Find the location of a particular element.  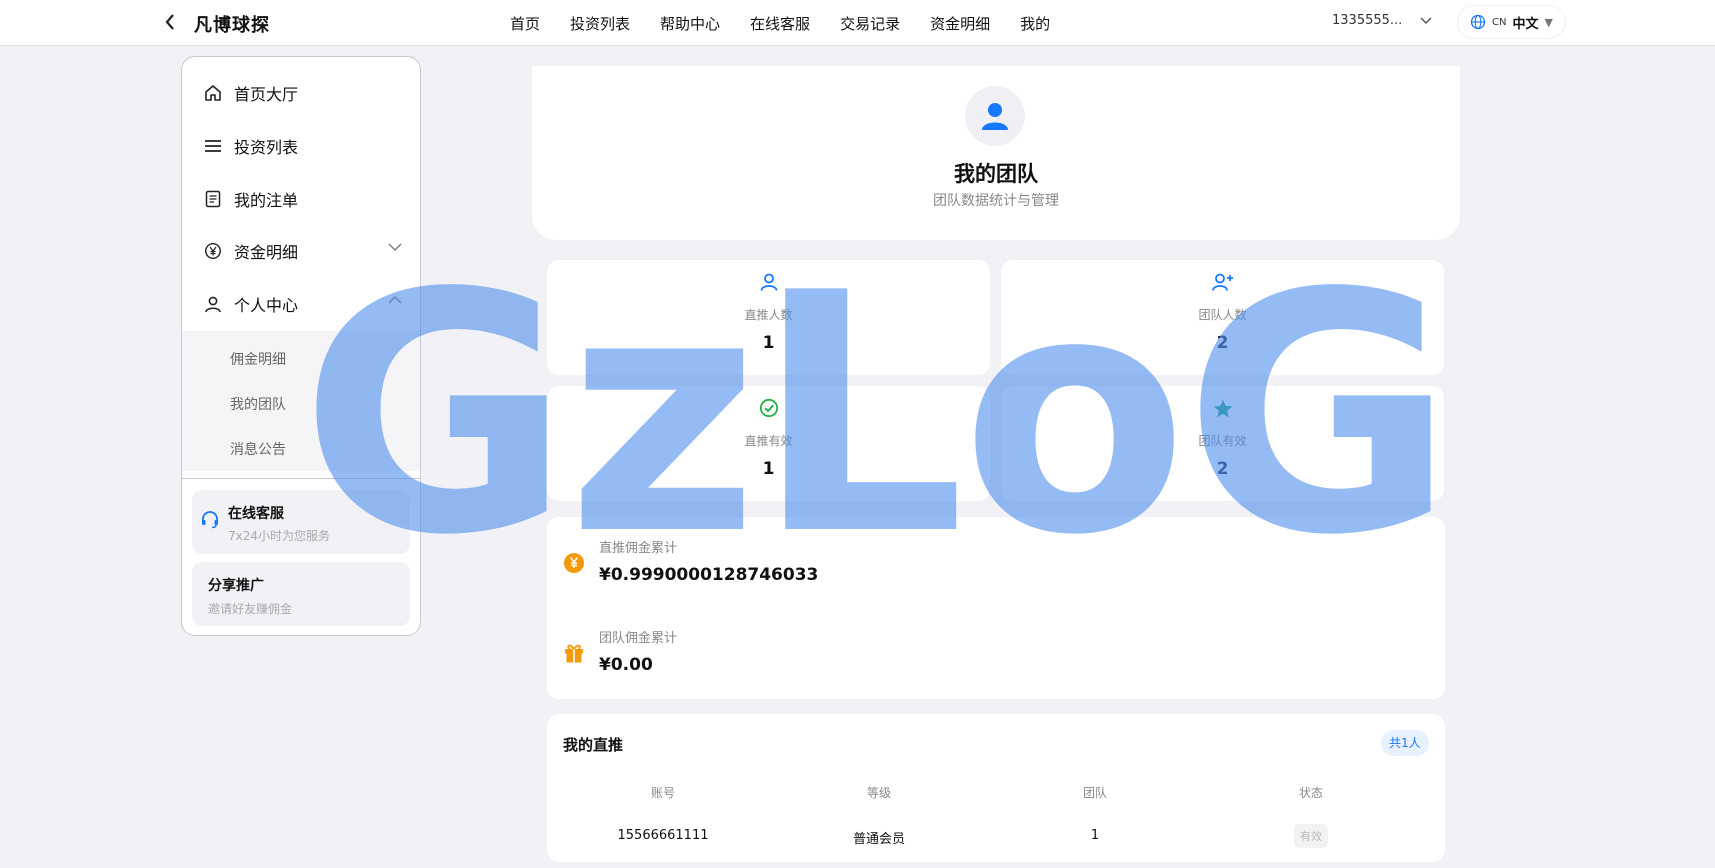

back-button is located at coordinates (170, 22).